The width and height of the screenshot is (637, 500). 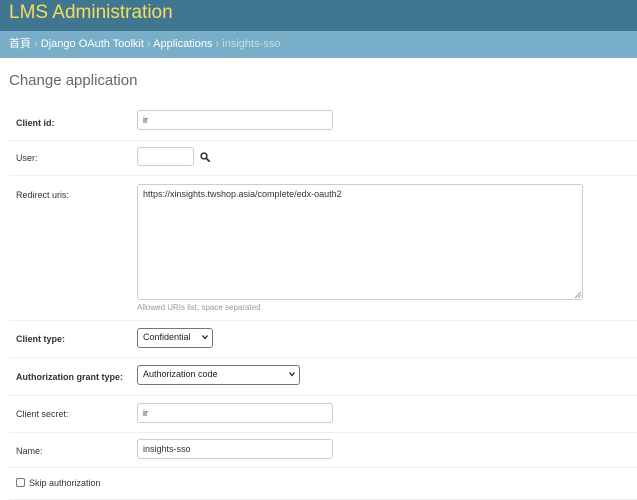 I want to click on skip-authorization-checkbox, so click(x=20, y=482).